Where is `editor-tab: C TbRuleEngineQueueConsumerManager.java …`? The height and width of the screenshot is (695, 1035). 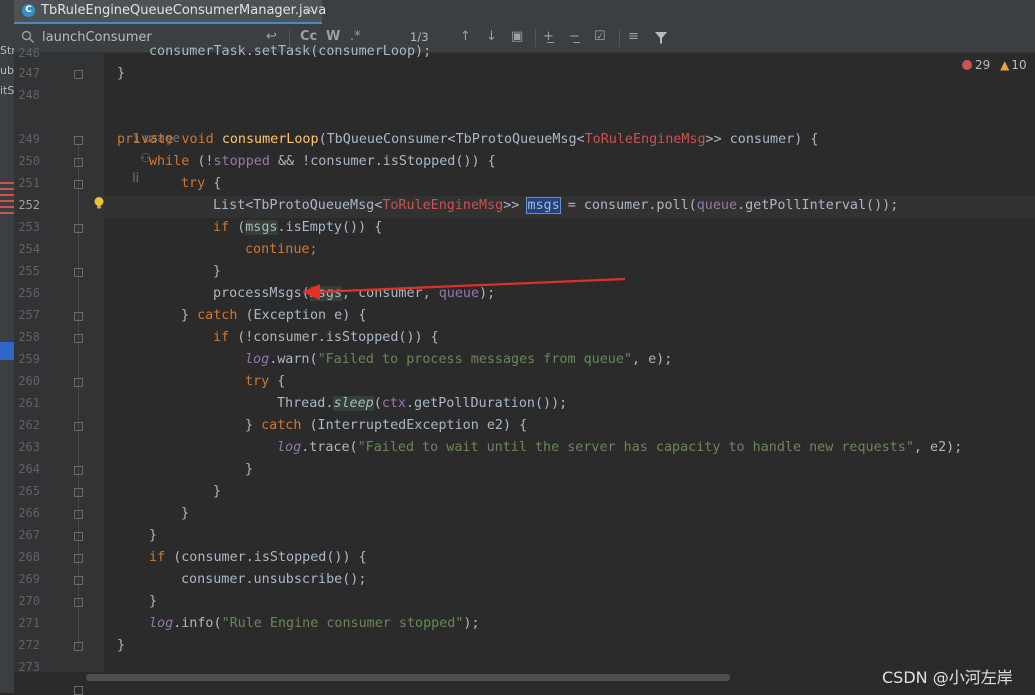 editor-tab: C TbRuleEngineQueueConsumerManager.java … is located at coordinates (170, 12).